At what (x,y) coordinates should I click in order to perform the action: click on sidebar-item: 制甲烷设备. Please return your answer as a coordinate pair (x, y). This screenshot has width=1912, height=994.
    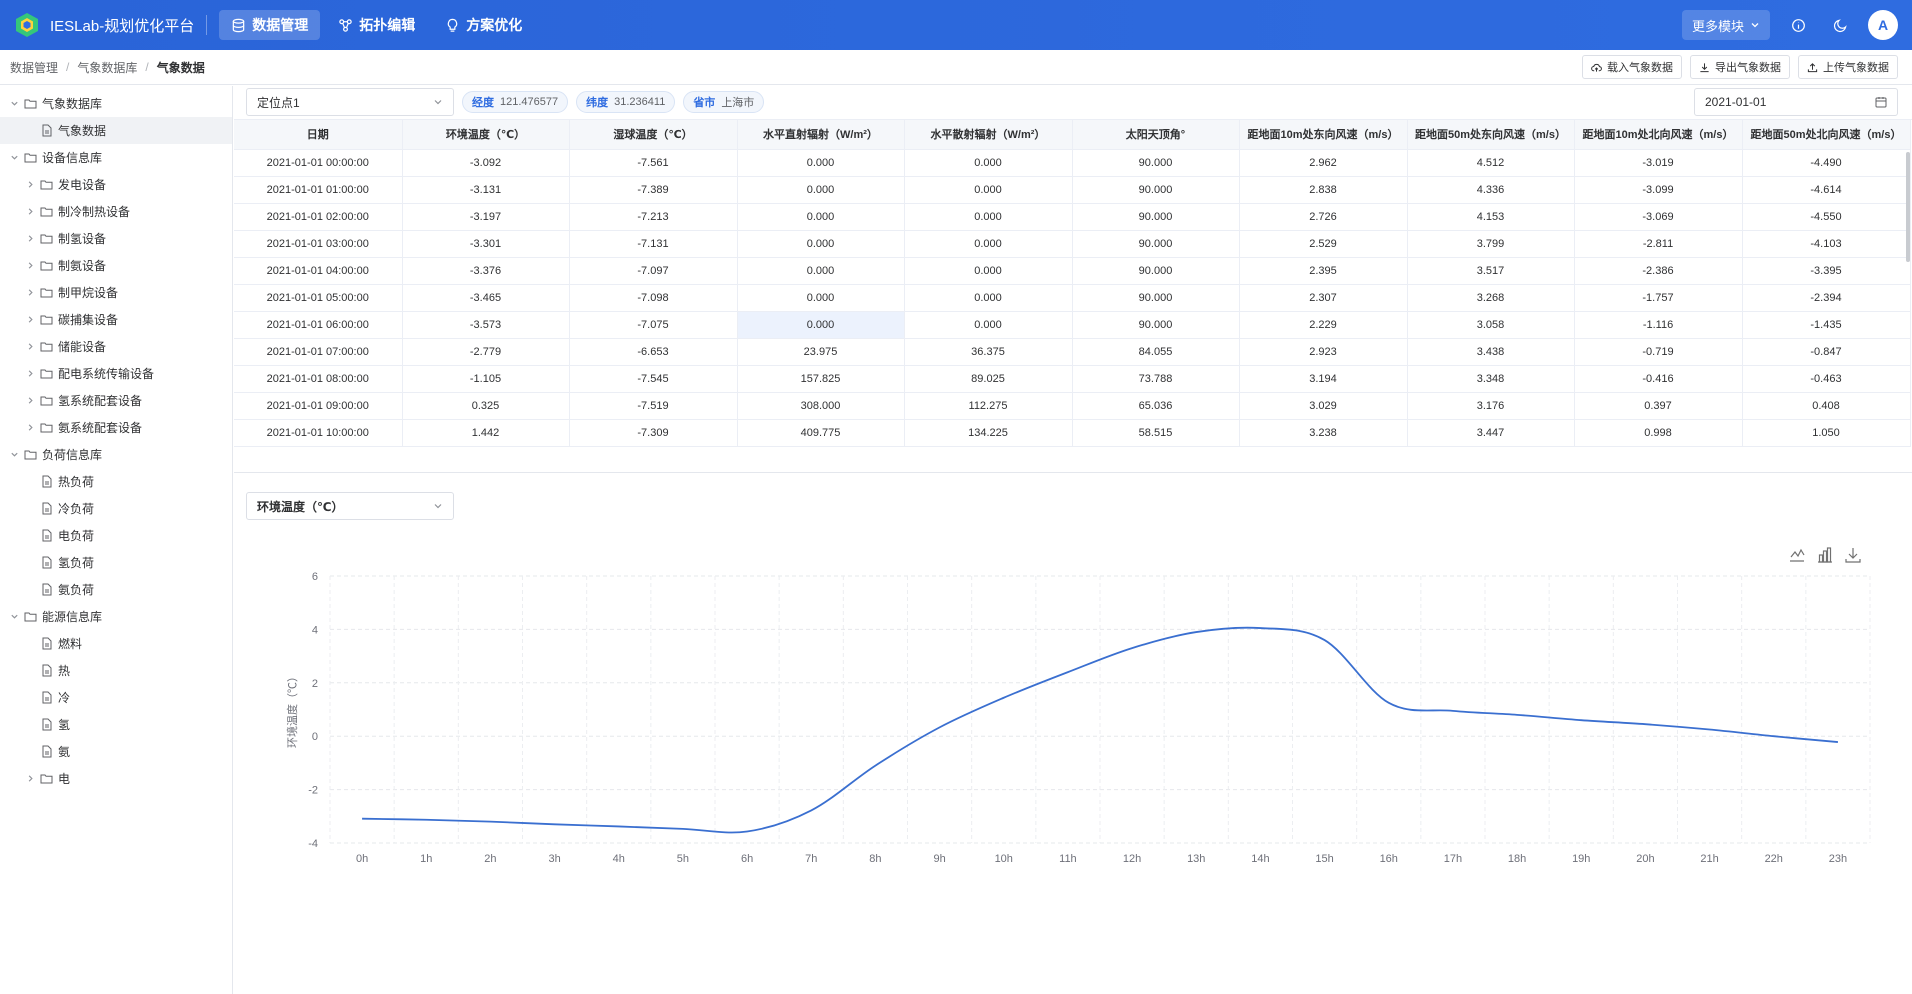
    Looking at the image, I should click on (116, 292).